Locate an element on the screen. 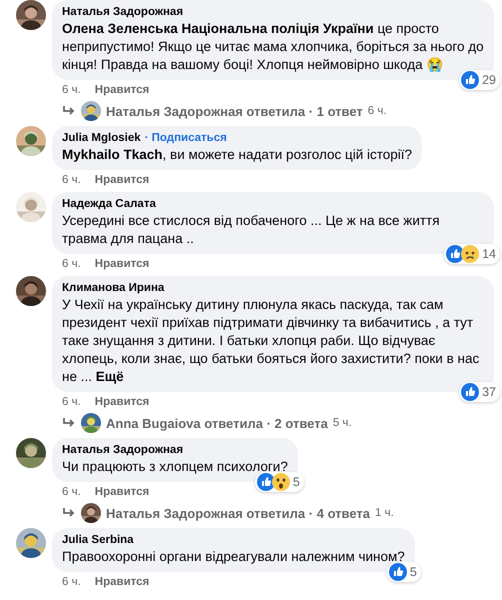 Image resolution: width=502 pixels, height=600 pixels. comment-text: Mykhailo Tkach, ви можете надати розголос цій історії? is located at coordinates (237, 155).